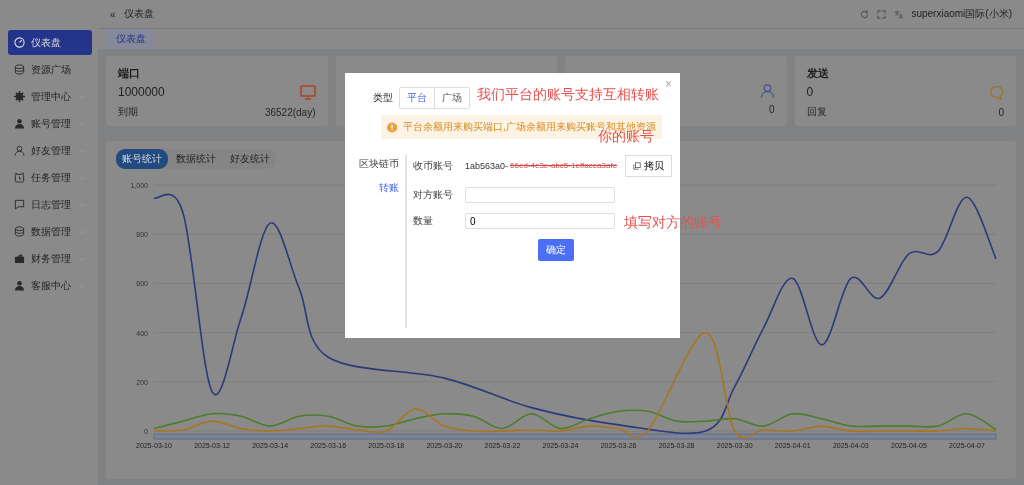 This screenshot has height=485, width=1024. Describe the element at coordinates (673, 223) in the screenshot. I see `annotation-text: 填写对方的账号` at that location.